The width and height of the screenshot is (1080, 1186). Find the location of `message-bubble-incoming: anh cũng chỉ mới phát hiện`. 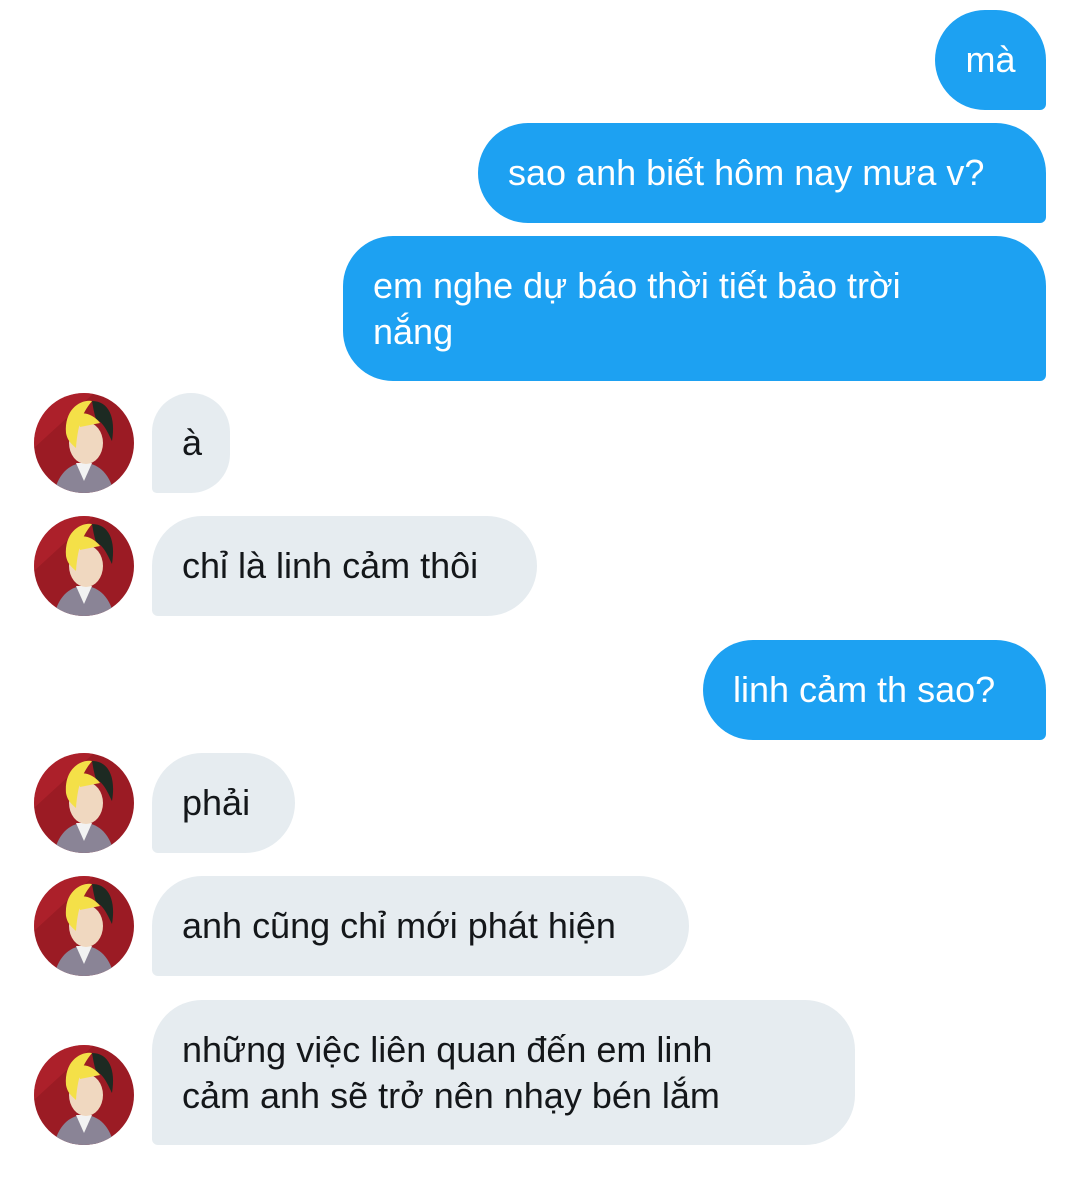

message-bubble-incoming: anh cũng chỉ mới phát hiện is located at coordinates (420, 926).